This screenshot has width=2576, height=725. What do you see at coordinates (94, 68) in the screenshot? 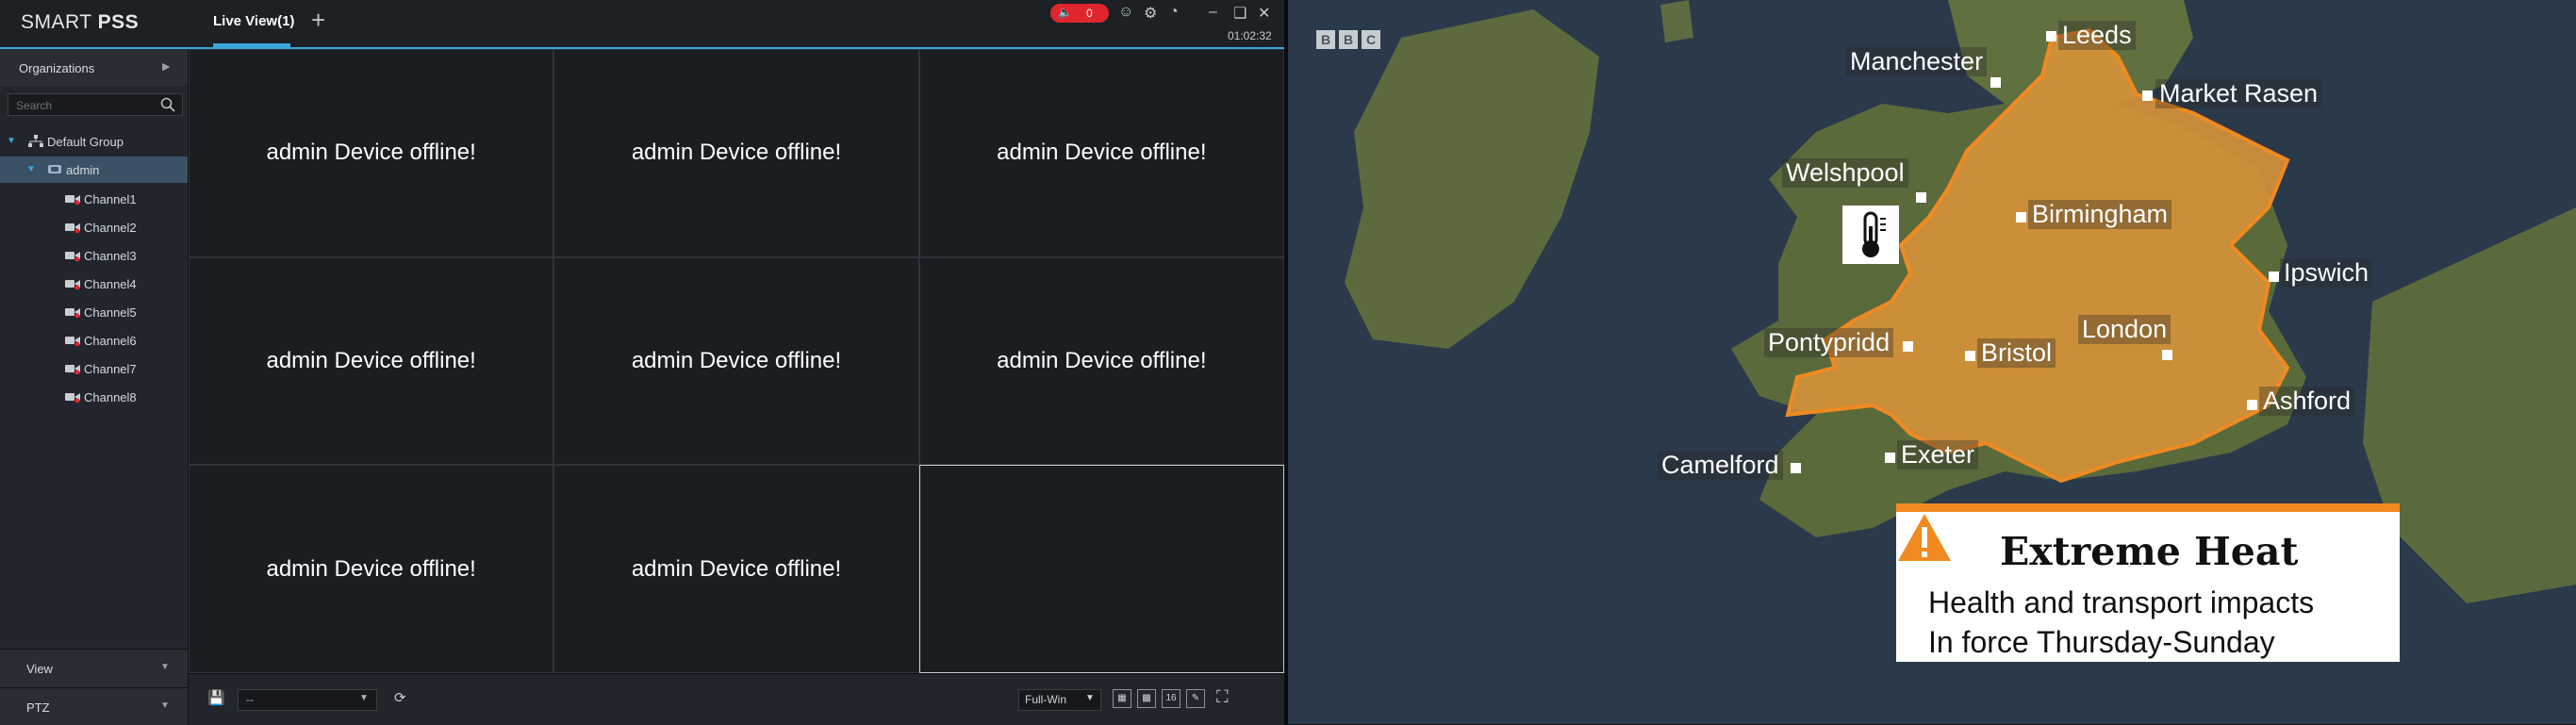
I see `organizations-header: Organizations ▶` at bounding box center [94, 68].